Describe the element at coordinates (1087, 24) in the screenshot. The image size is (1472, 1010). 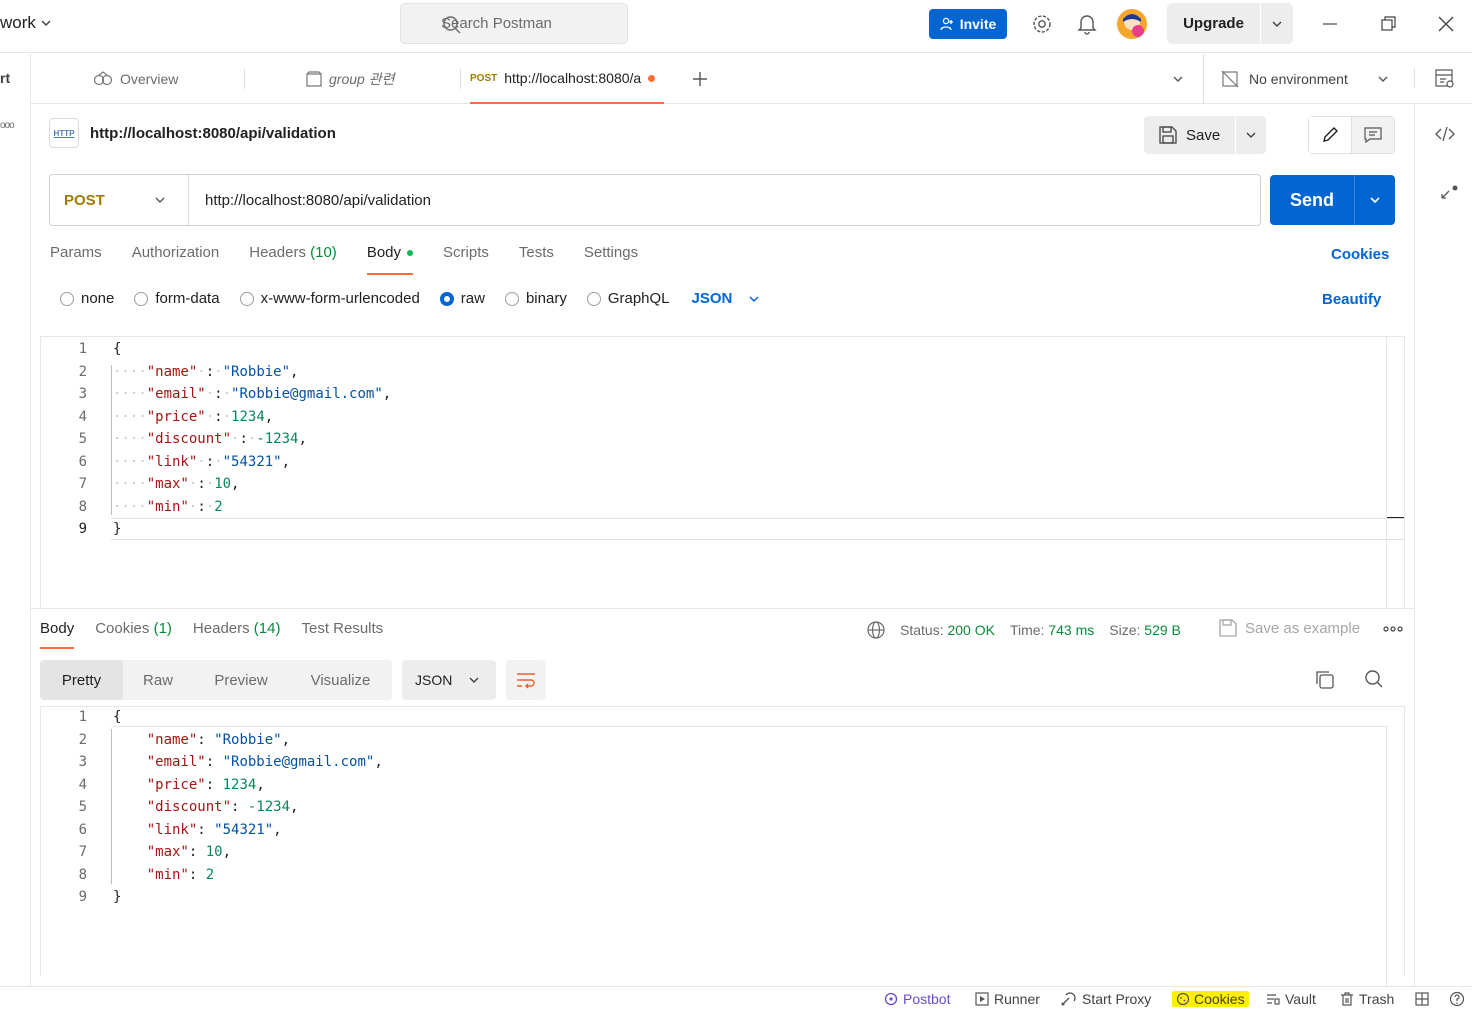
I see `bell-icon` at that location.